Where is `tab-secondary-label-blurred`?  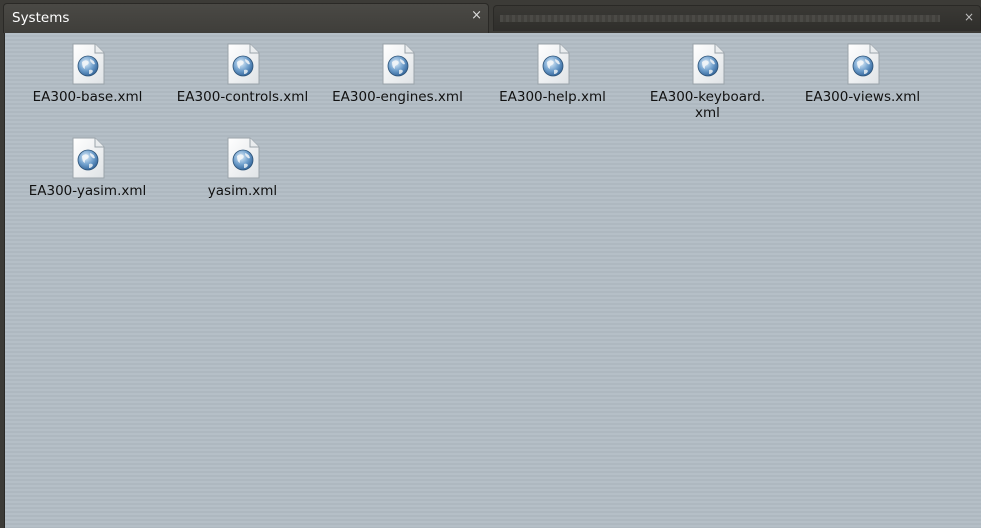 tab-secondary-label-blurred is located at coordinates (720, 18).